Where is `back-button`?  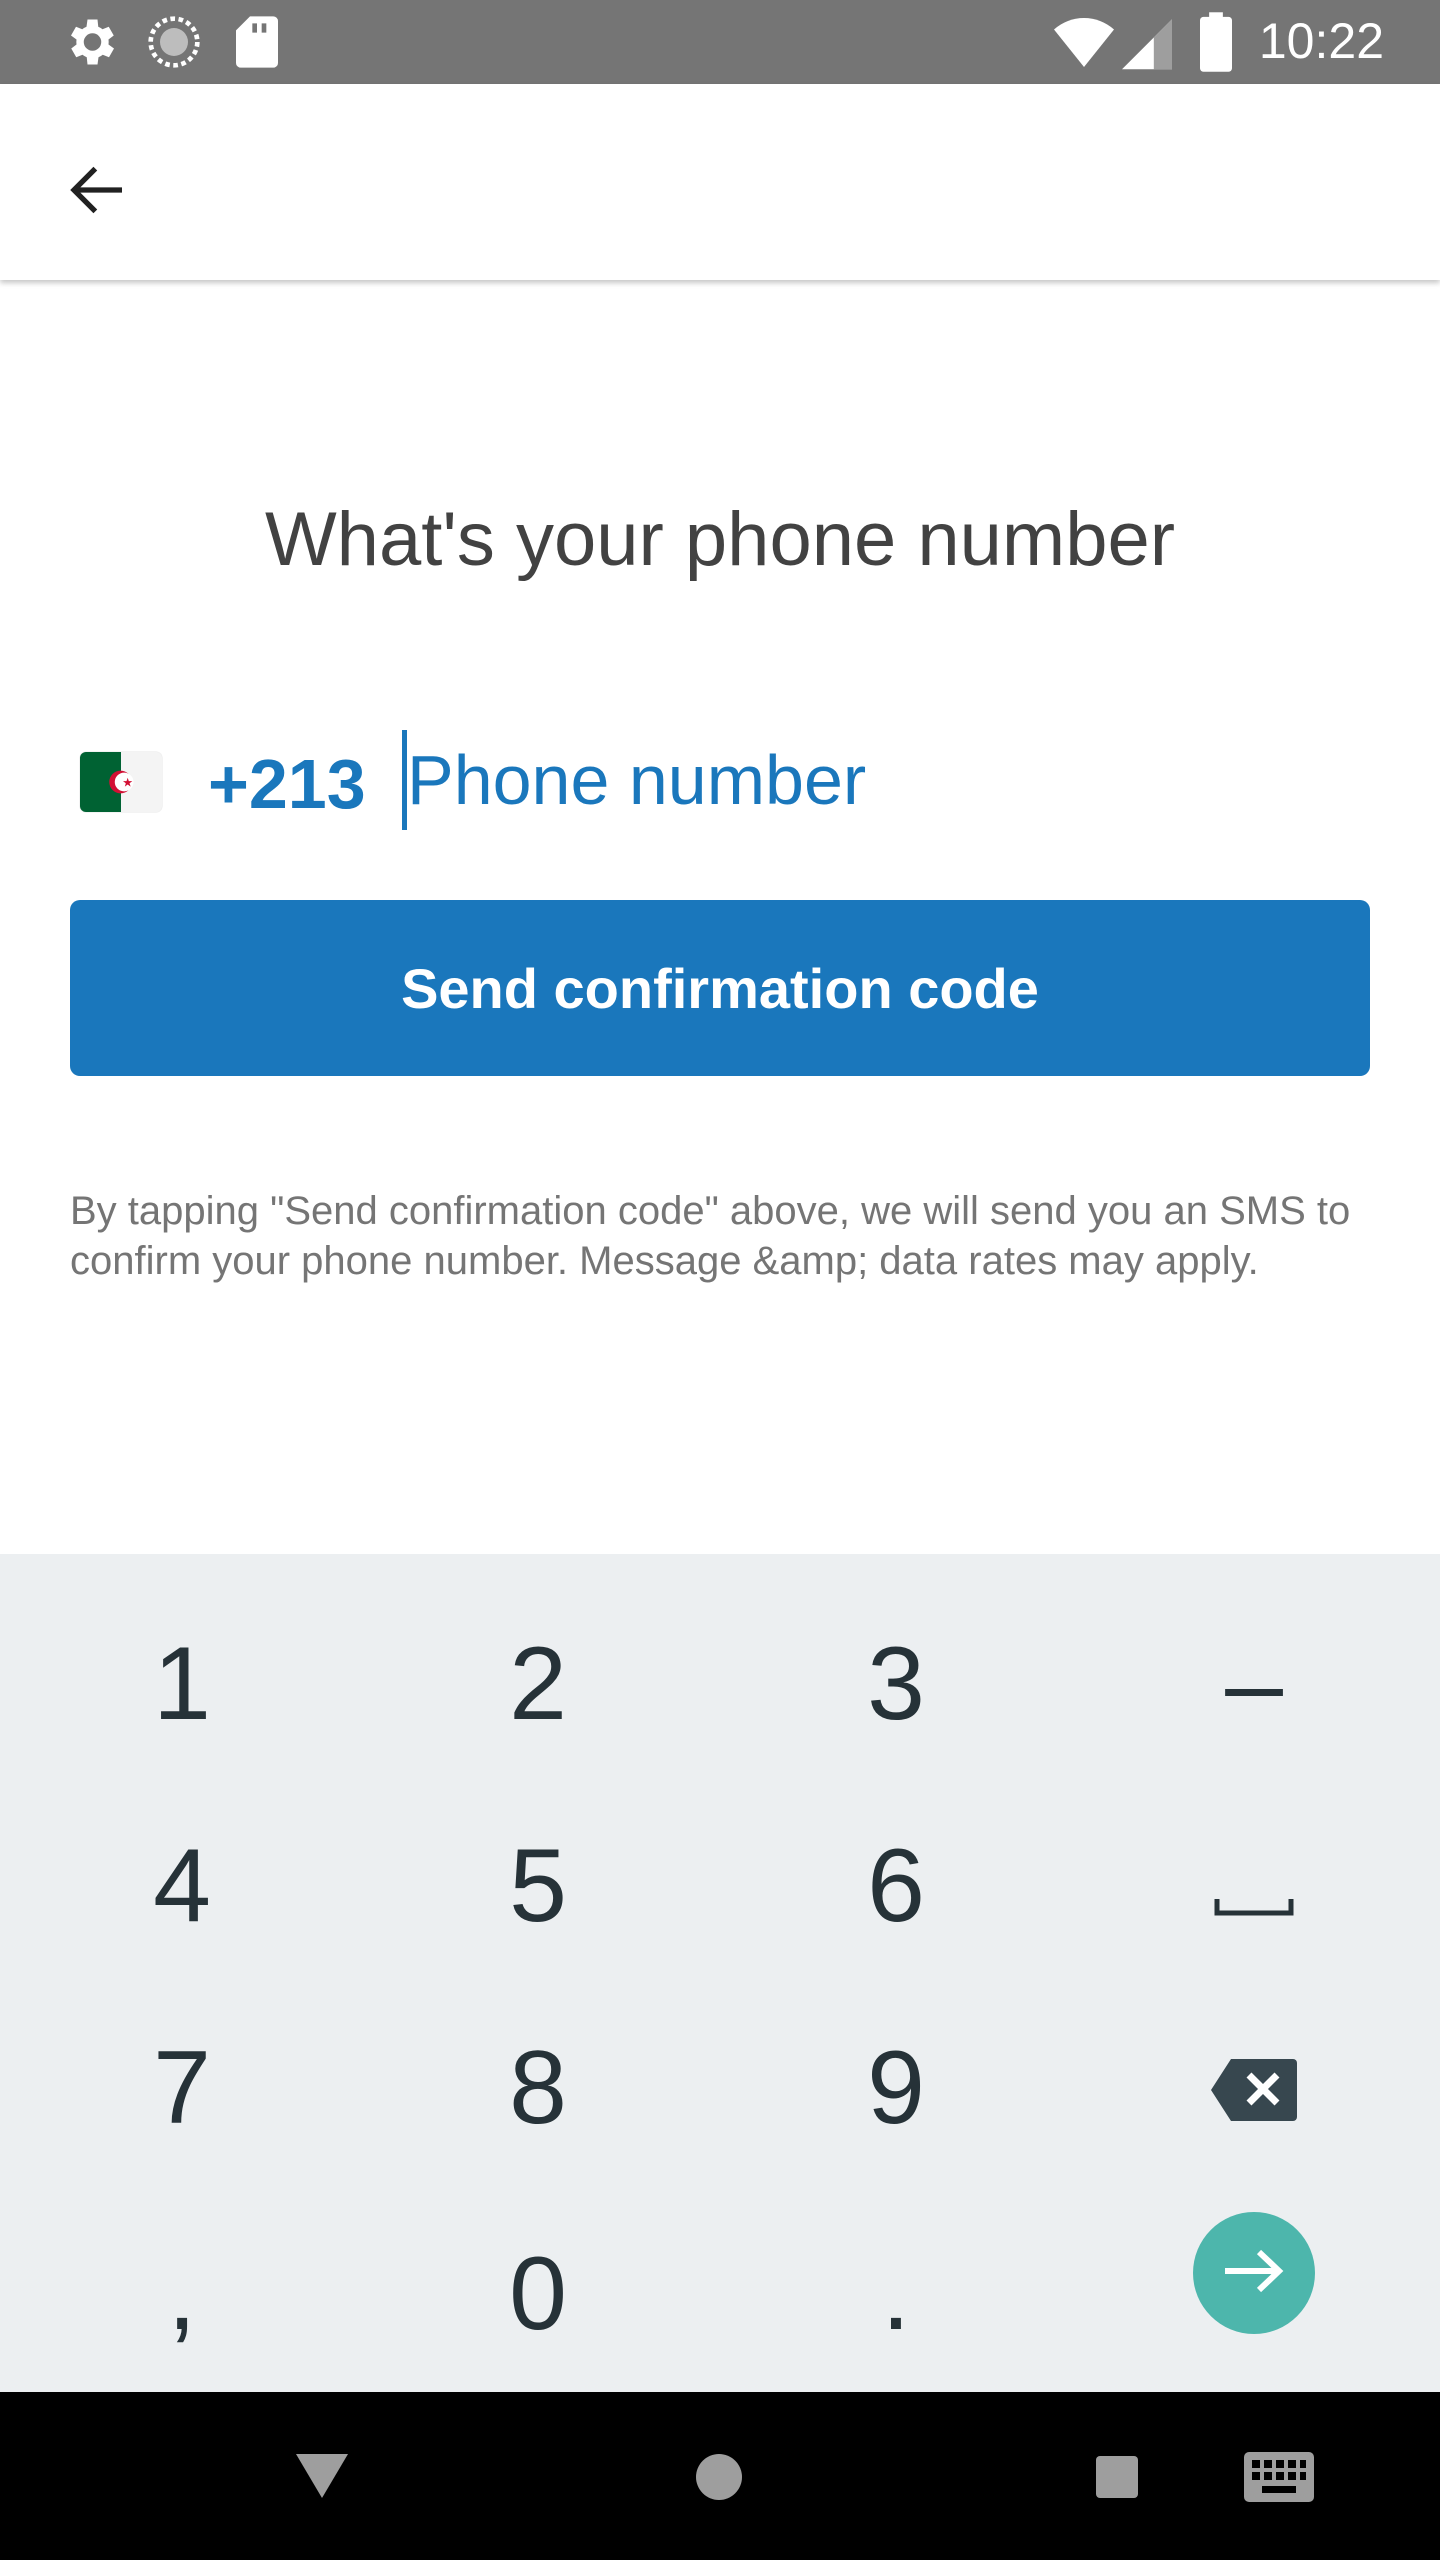 back-button is located at coordinates (98, 192).